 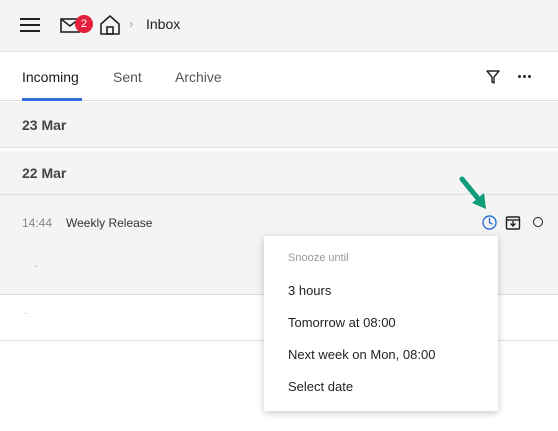 I want to click on unread-badge: 2, so click(x=84, y=24).